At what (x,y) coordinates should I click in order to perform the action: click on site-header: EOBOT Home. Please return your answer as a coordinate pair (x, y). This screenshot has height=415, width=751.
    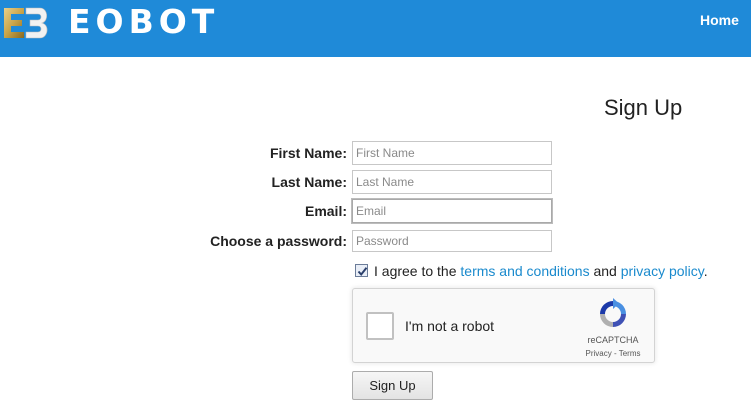
    Looking at the image, I should click on (375, 28).